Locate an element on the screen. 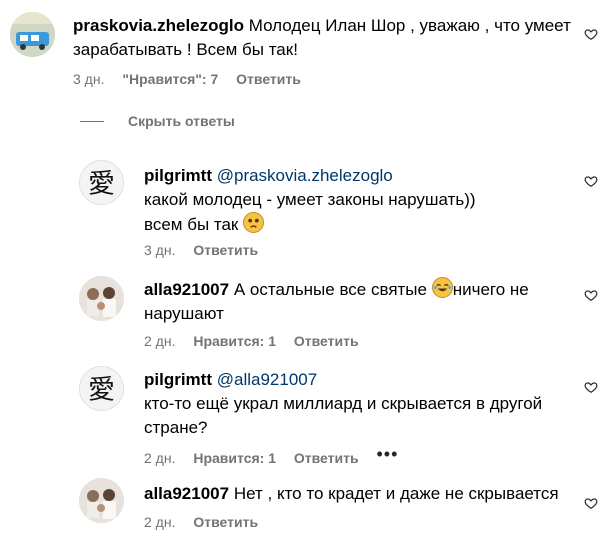 The width and height of the screenshot is (614, 547). reply-meta: 2 дн. Нравится: 1 Ответить ••• is located at coordinates (278, 456).